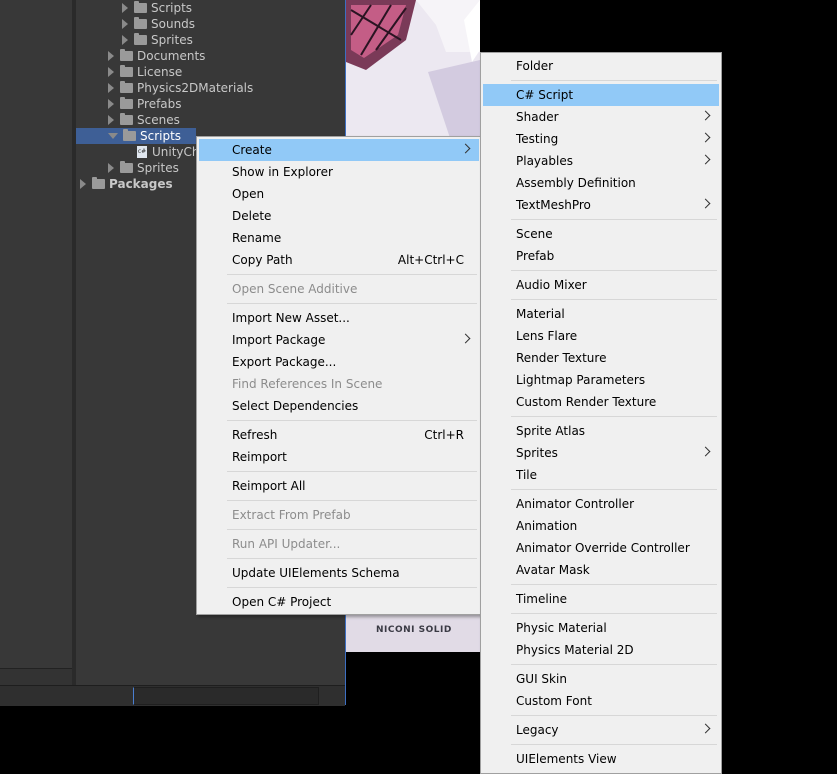 The width and height of the screenshot is (837, 774). I want to click on menu-item-rename: Rename, so click(339, 238).